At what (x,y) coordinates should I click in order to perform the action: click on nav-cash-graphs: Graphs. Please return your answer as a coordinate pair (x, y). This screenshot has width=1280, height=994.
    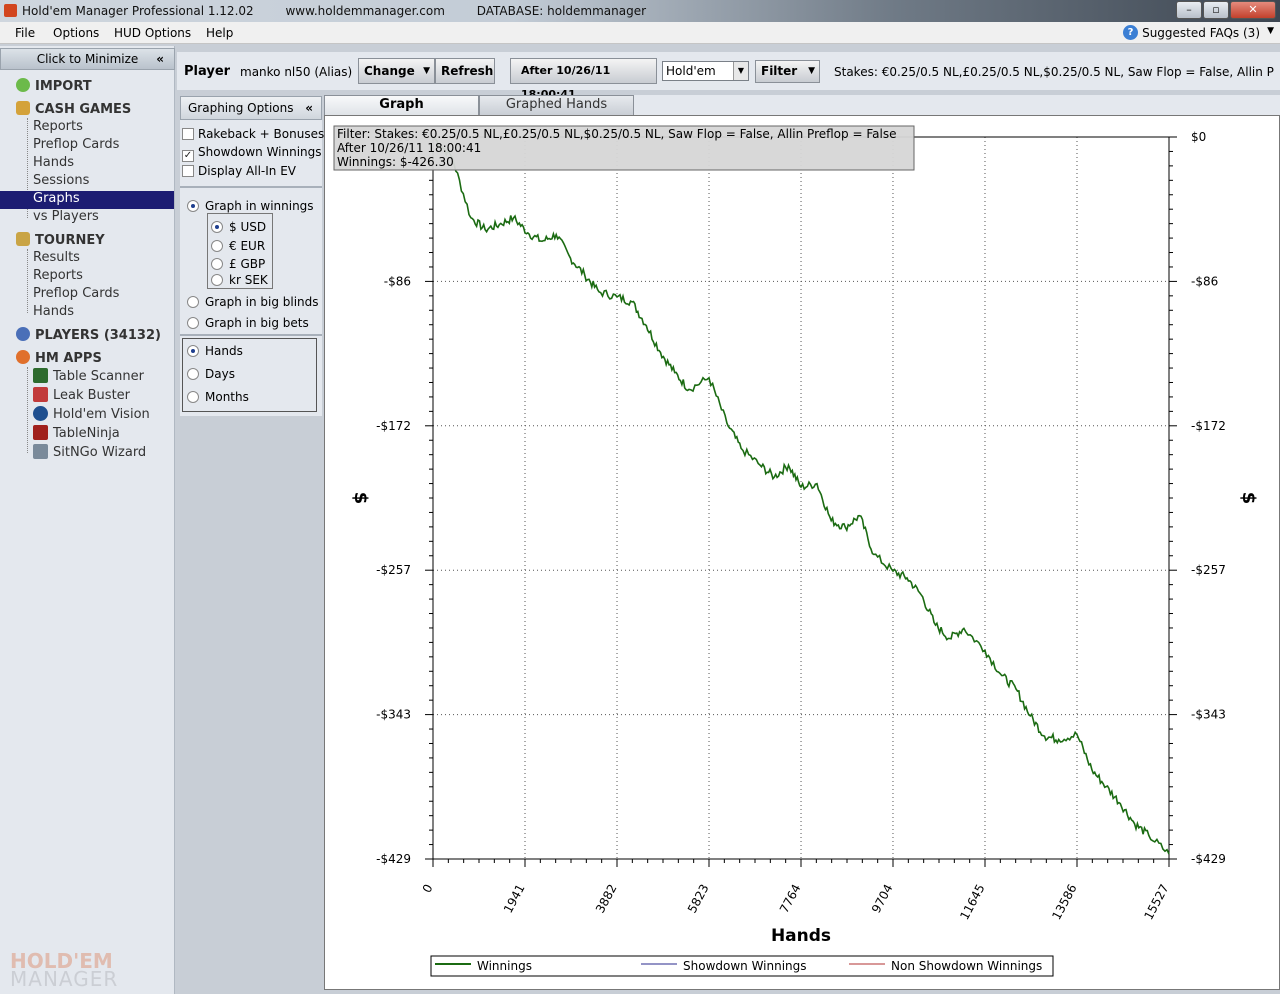
    Looking at the image, I should click on (87, 200).